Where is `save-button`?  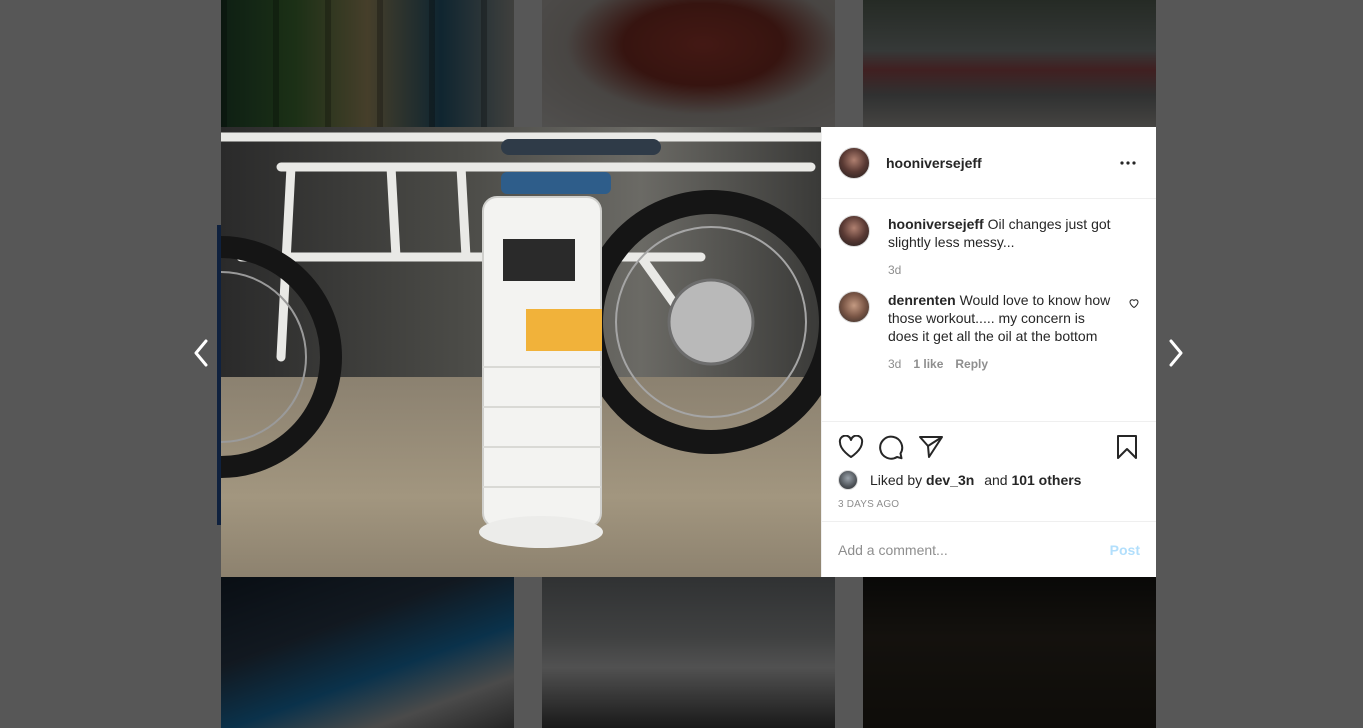
save-button is located at coordinates (1127, 447).